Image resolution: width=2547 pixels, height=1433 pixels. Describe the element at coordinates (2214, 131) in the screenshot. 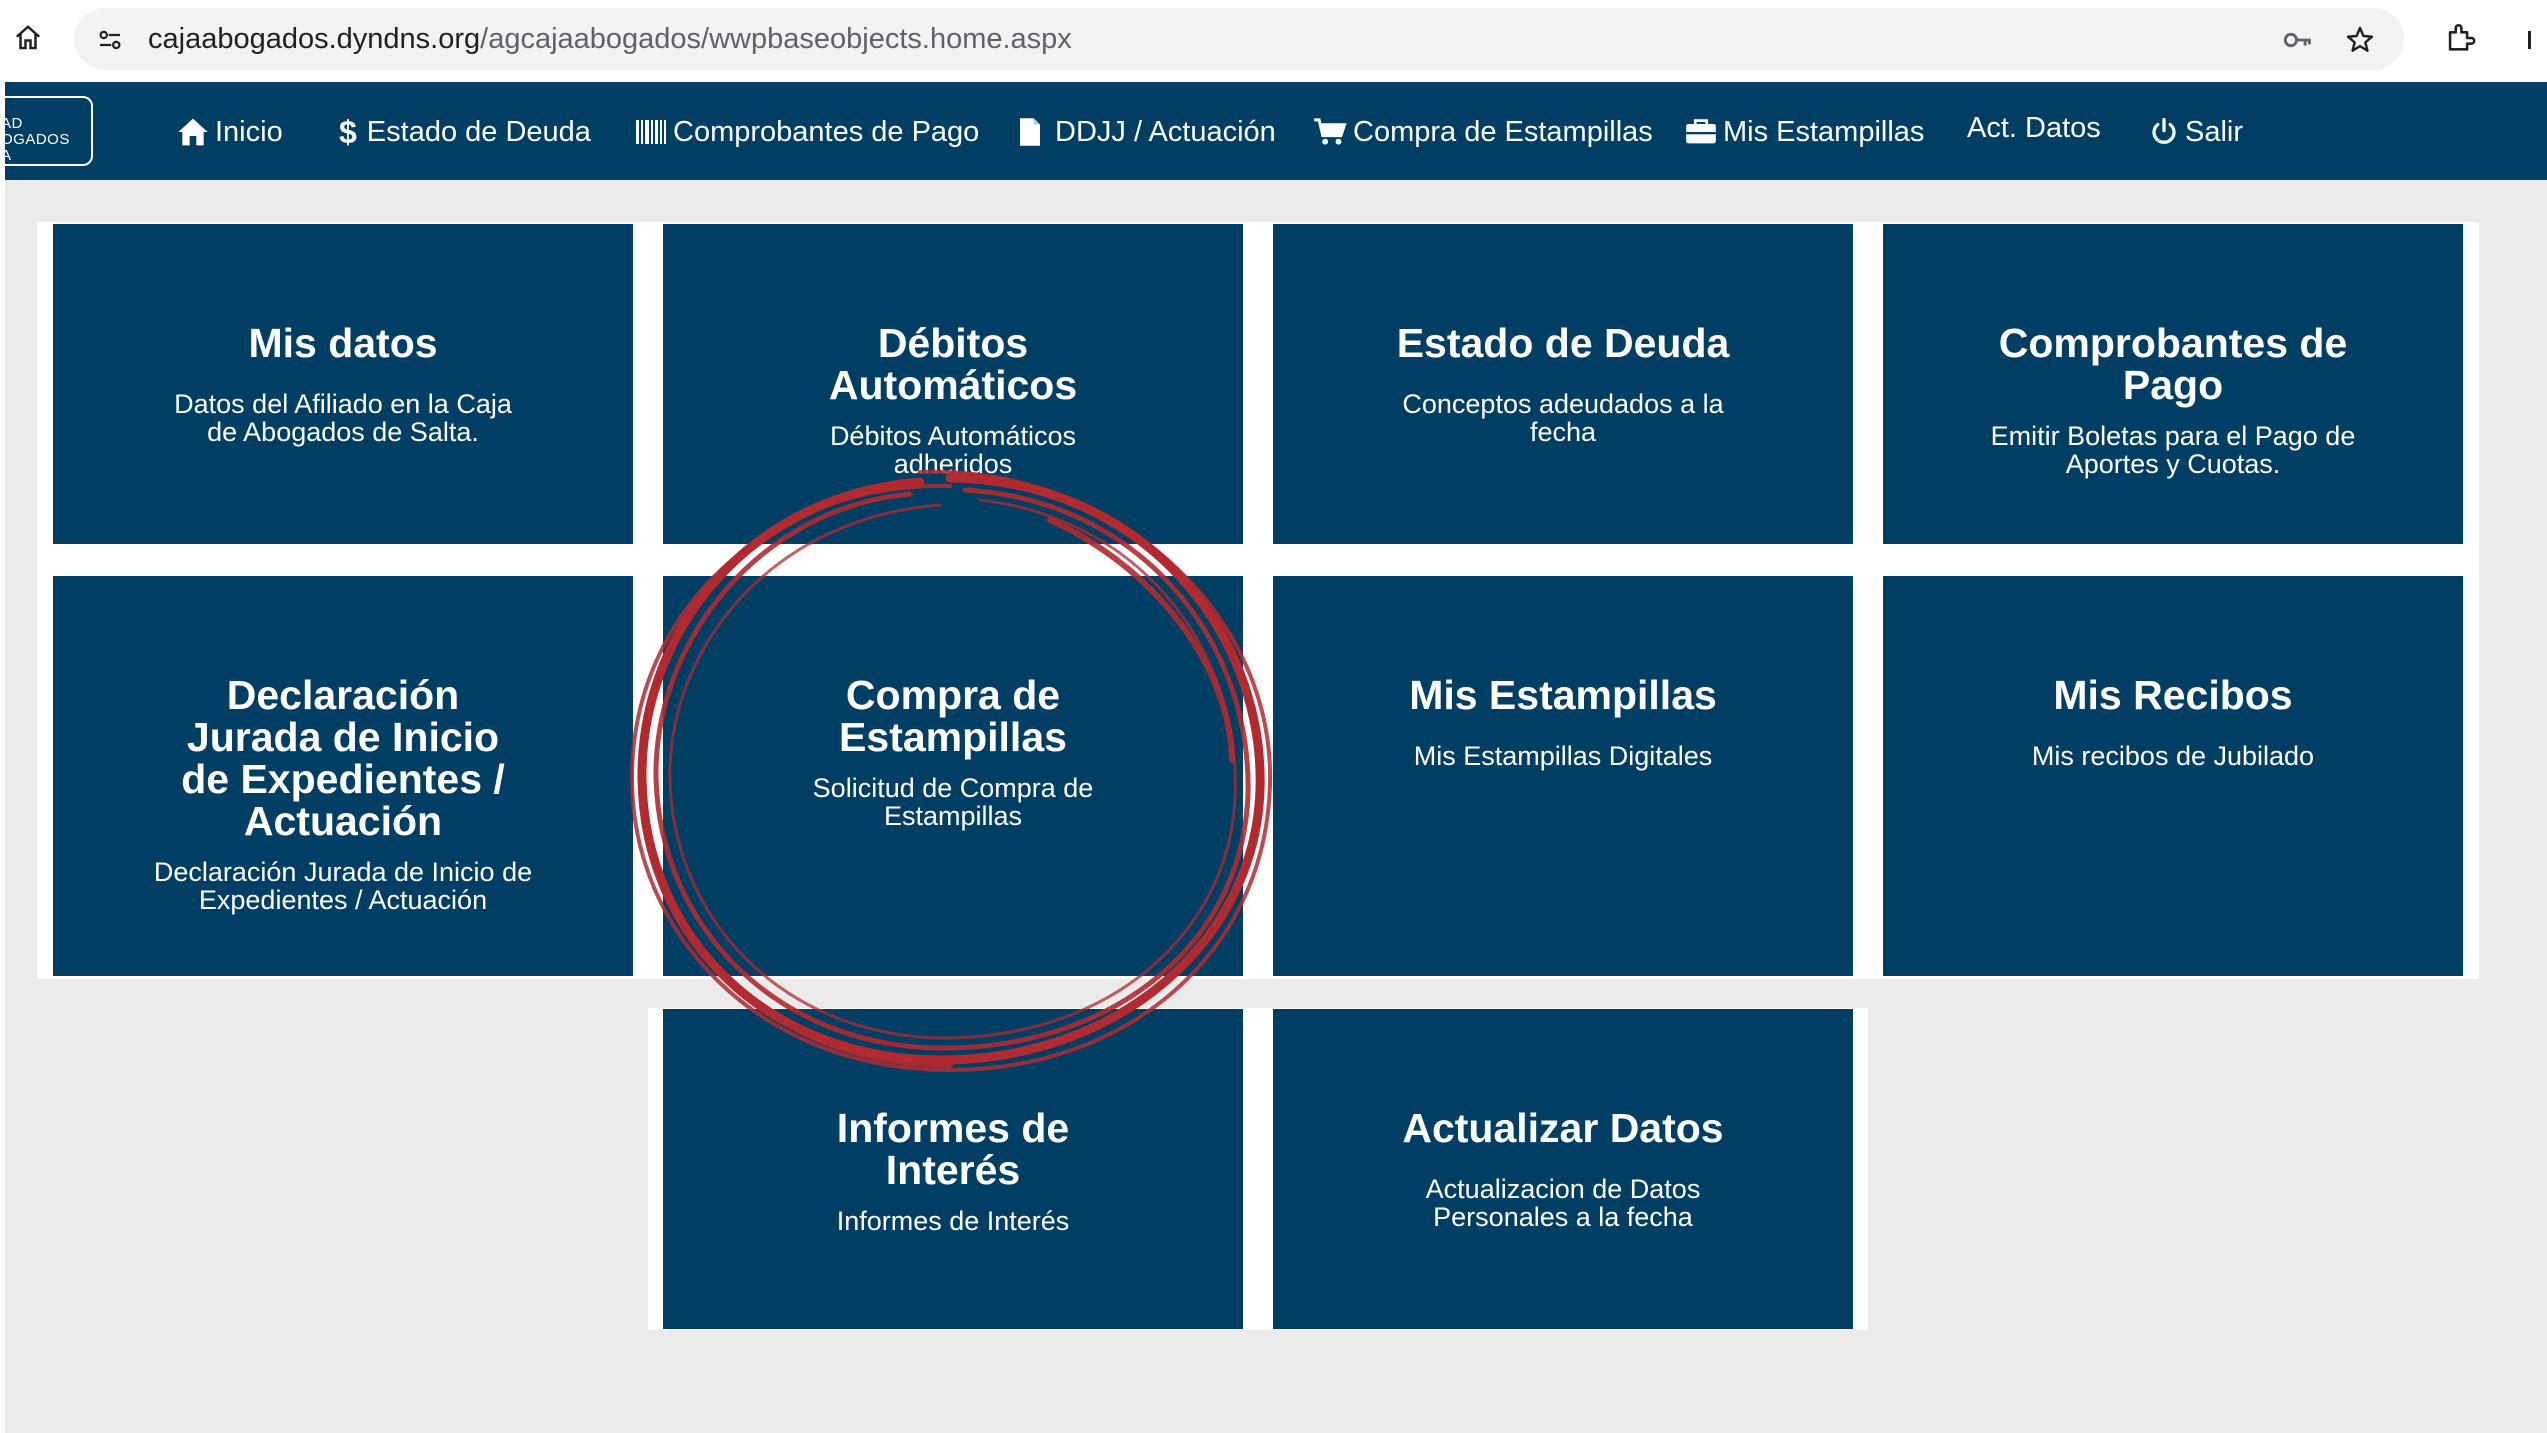

I see `nav-label-salir: Salir` at that location.